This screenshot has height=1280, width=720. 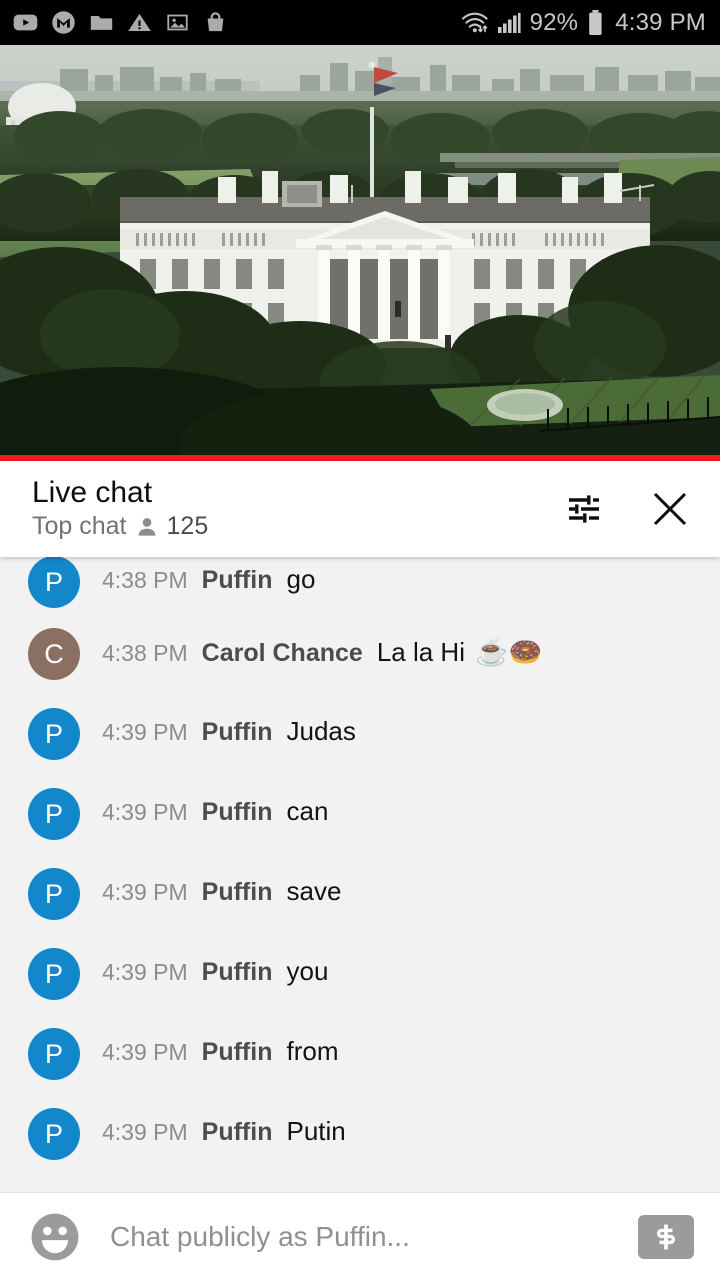 I want to click on cellular-signal-icon, so click(x=509, y=22).